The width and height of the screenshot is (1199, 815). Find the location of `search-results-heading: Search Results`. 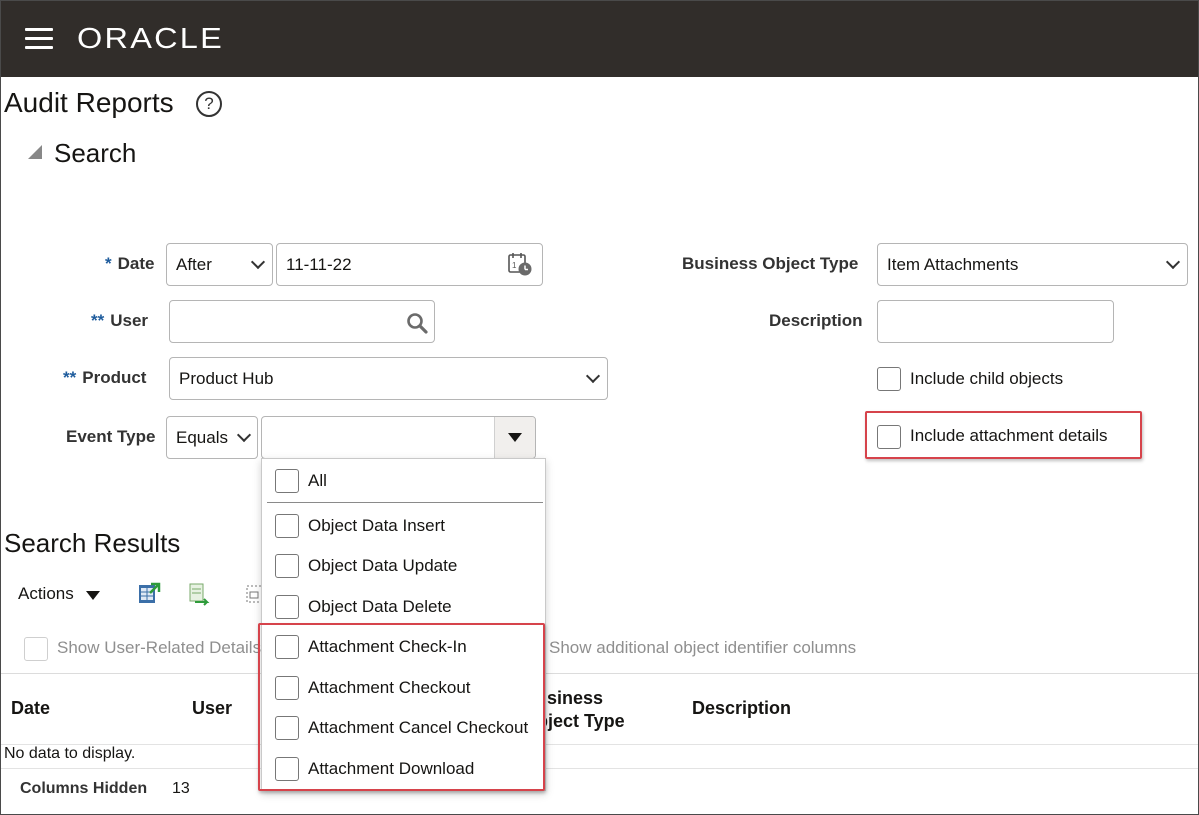

search-results-heading: Search Results is located at coordinates (92, 543).